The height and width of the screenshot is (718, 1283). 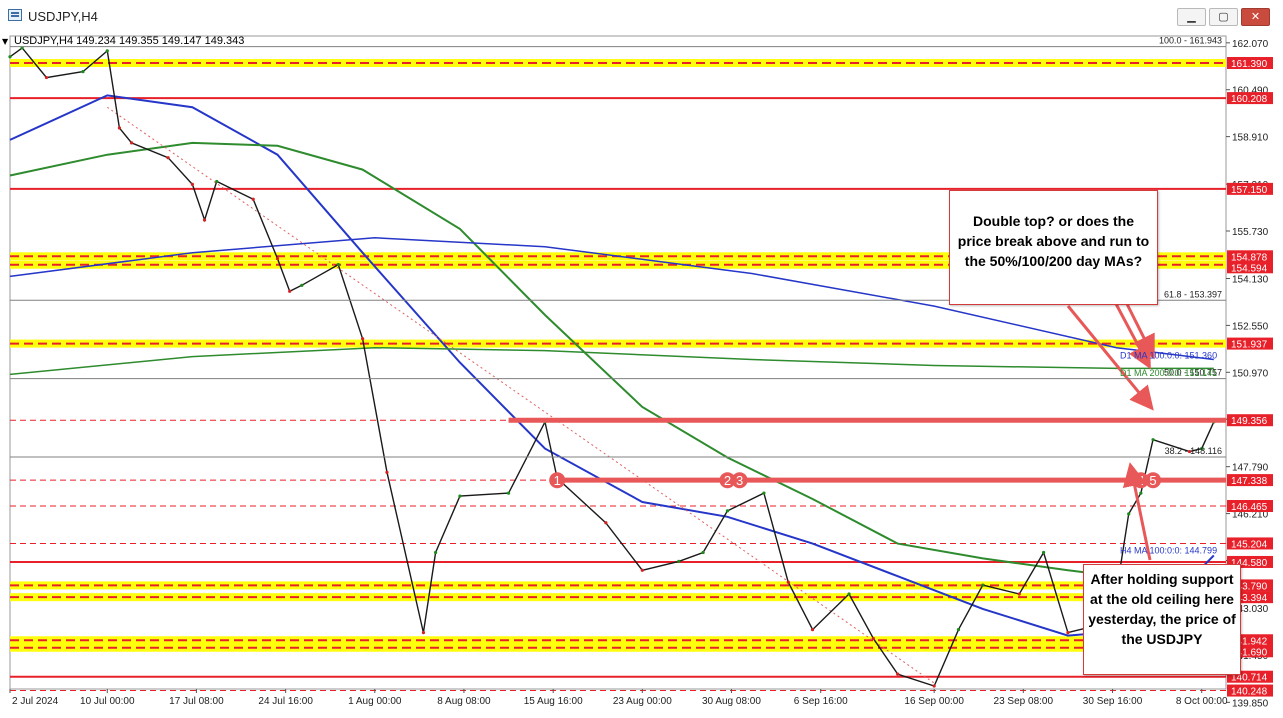 I want to click on x-tick-label: 15 Aug 16:00, so click(x=553, y=701).